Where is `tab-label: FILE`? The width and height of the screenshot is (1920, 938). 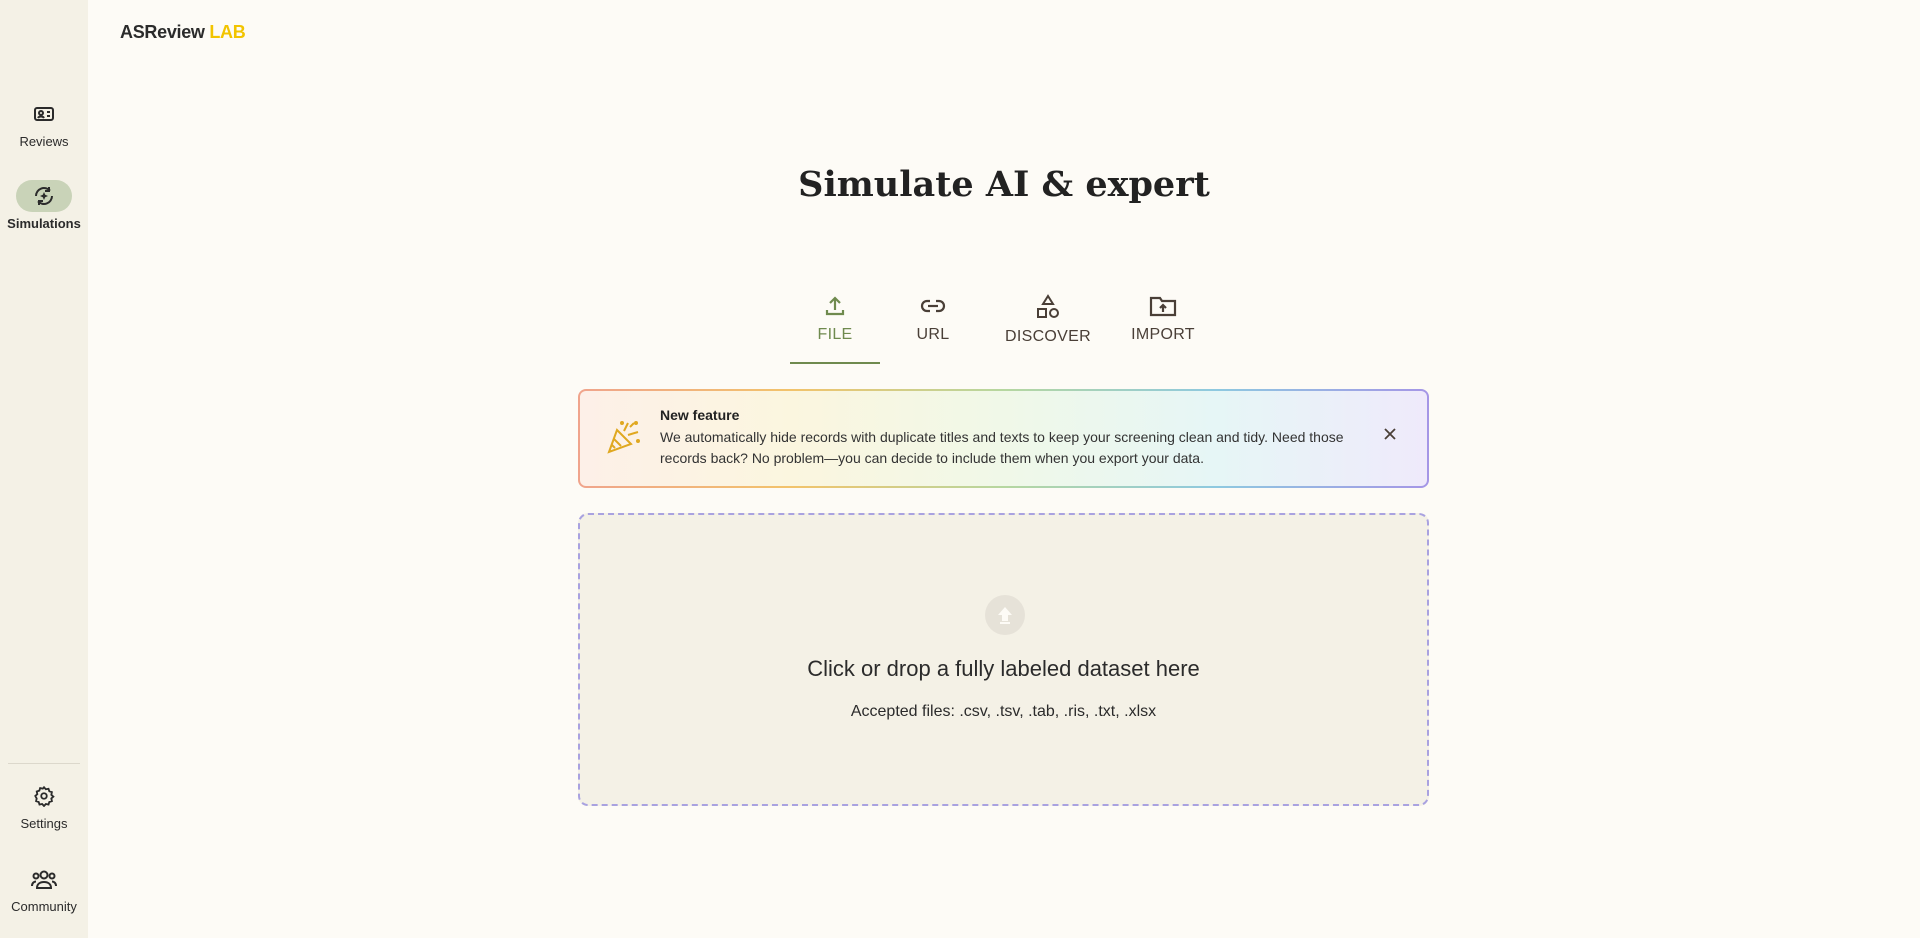 tab-label: FILE is located at coordinates (835, 334).